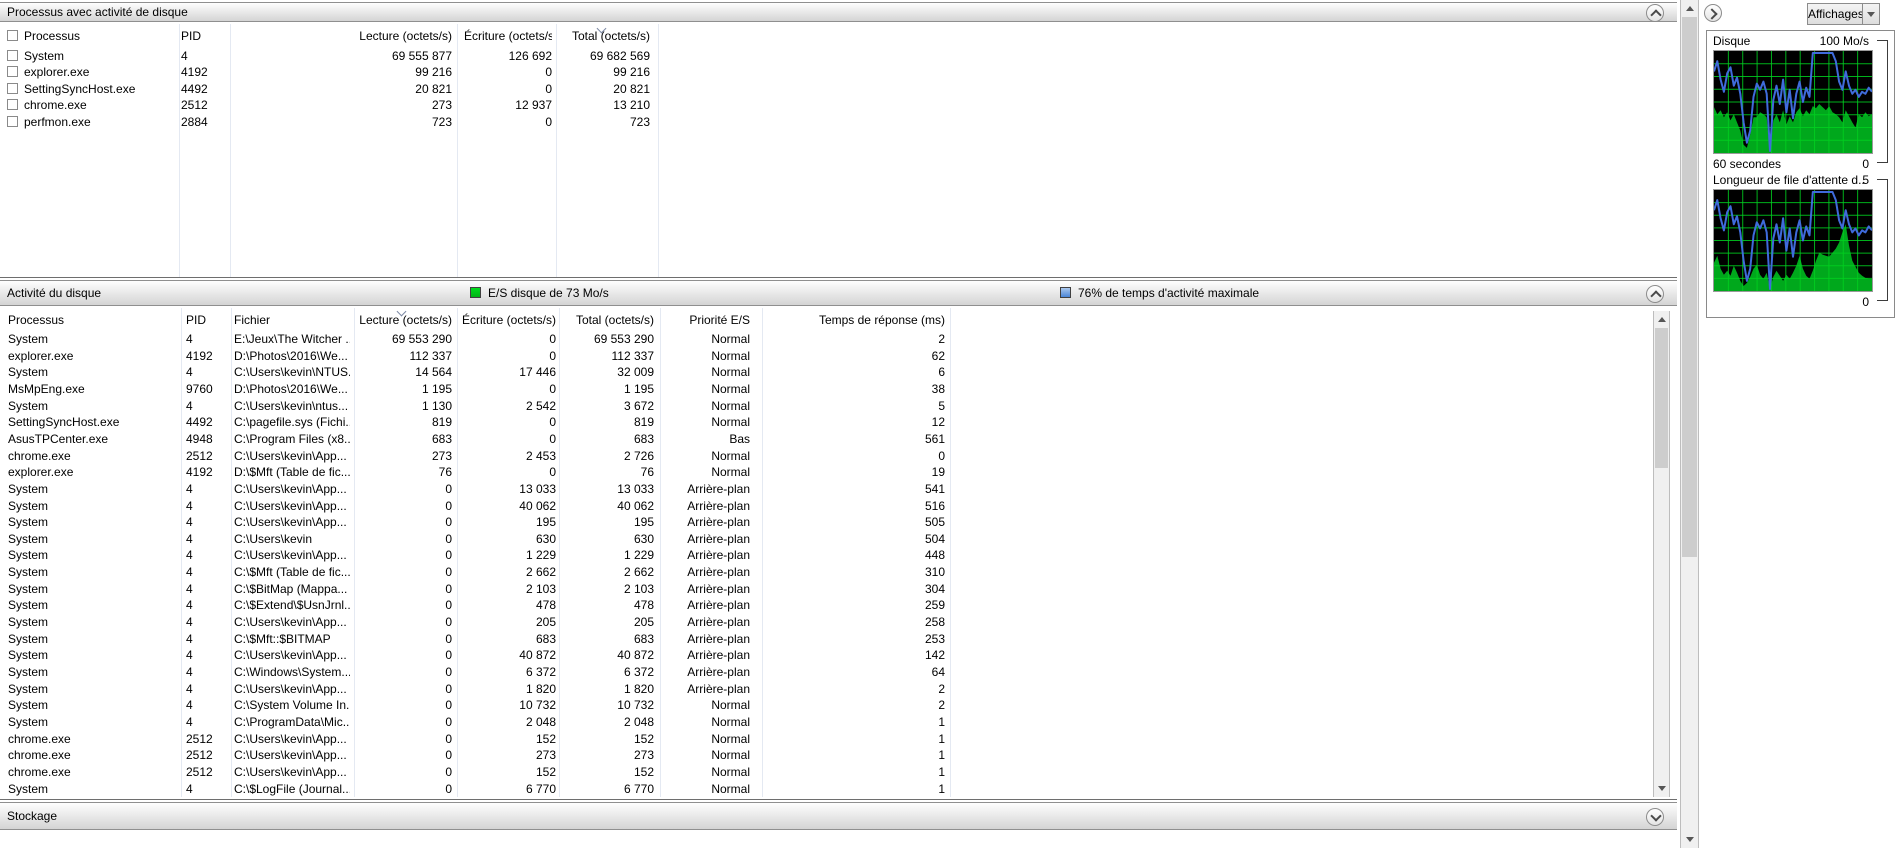 The width and height of the screenshot is (1898, 848). I want to click on cell: chrome.exe, so click(39, 738).